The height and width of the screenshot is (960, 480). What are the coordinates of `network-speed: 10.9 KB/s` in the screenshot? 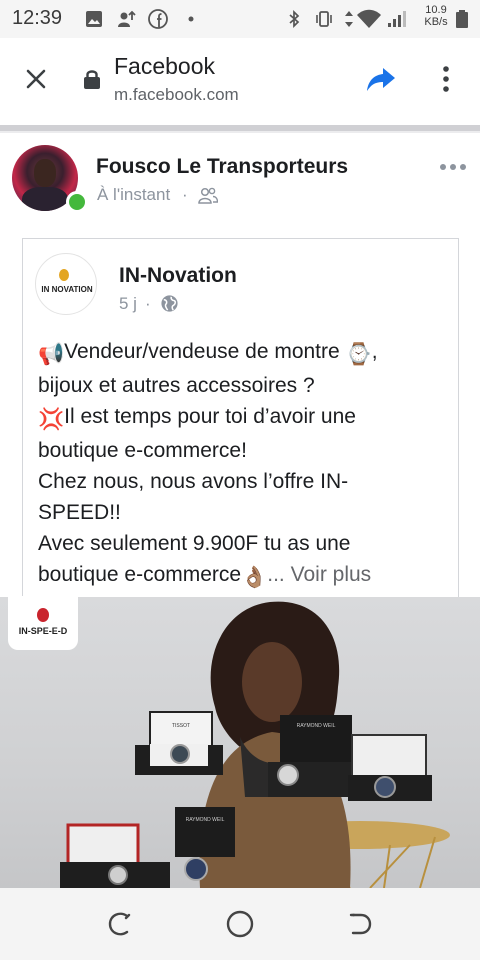 It's located at (436, 16).